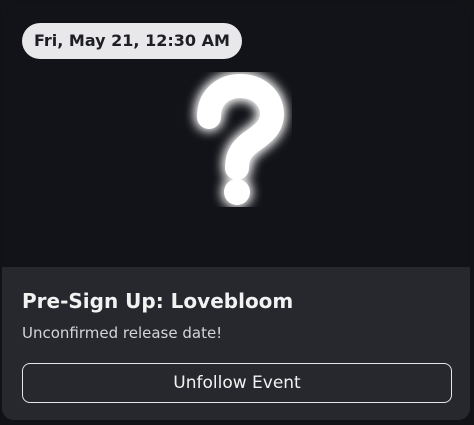 The width and height of the screenshot is (474, 425). What do you see at coordinates (122, 333) in the screenshot?
I see `event-subtitle: Unconfirmed release date!` at bounding box center [122, 333].